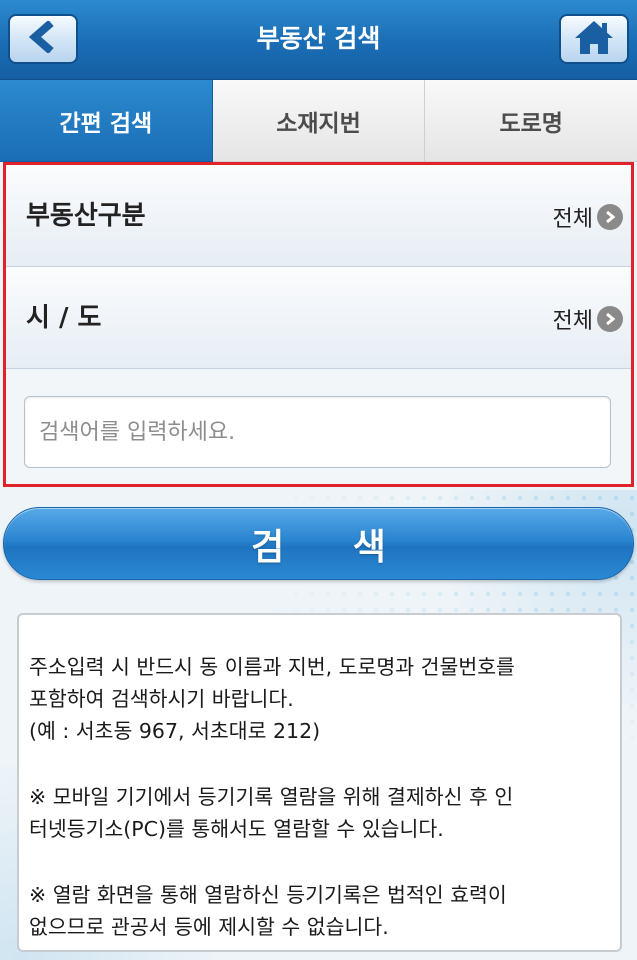  What do you see at coordinates (175, 731) in the screenshot?
I see `notice-line: (예 : 서초동 967, 서초대로 212)` at bounding box center [175, 731].